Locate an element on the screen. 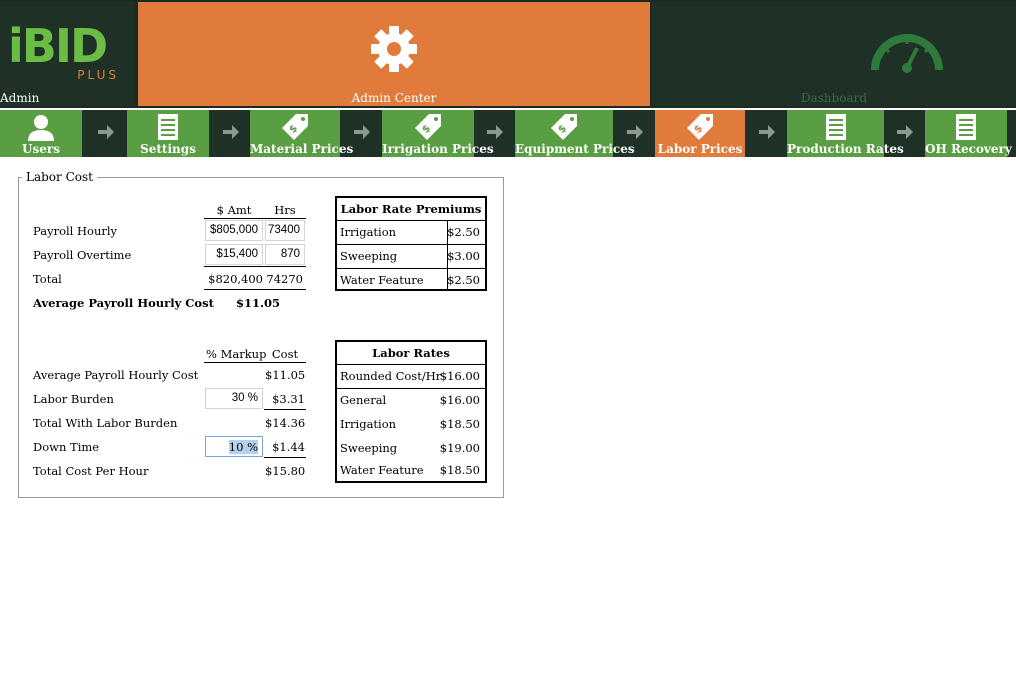 This screenshot has width=1016, height=696. nav-tab-label: OH Recovery is located at coordinates (968, 149).